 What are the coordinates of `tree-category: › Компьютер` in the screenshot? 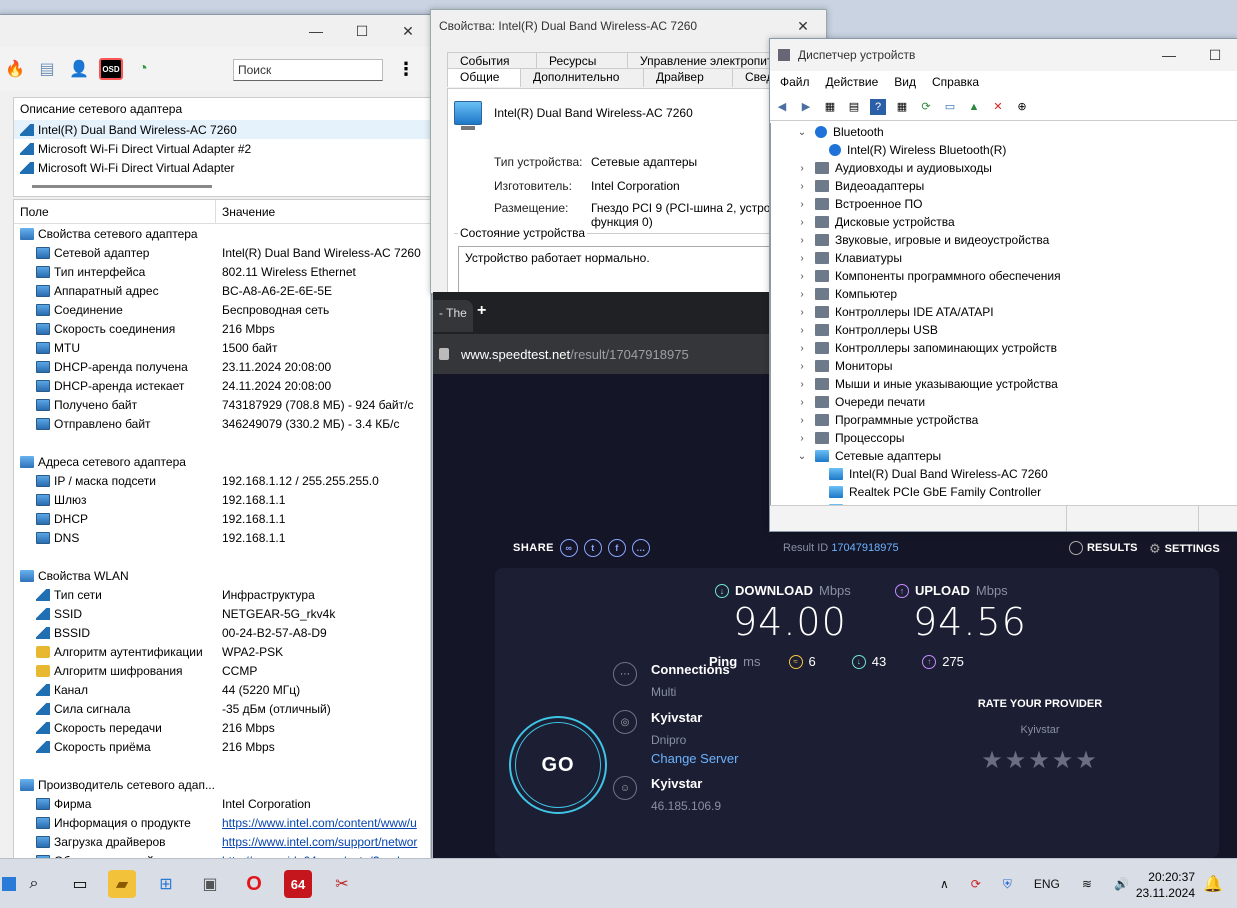 It's located at (1004, 294).